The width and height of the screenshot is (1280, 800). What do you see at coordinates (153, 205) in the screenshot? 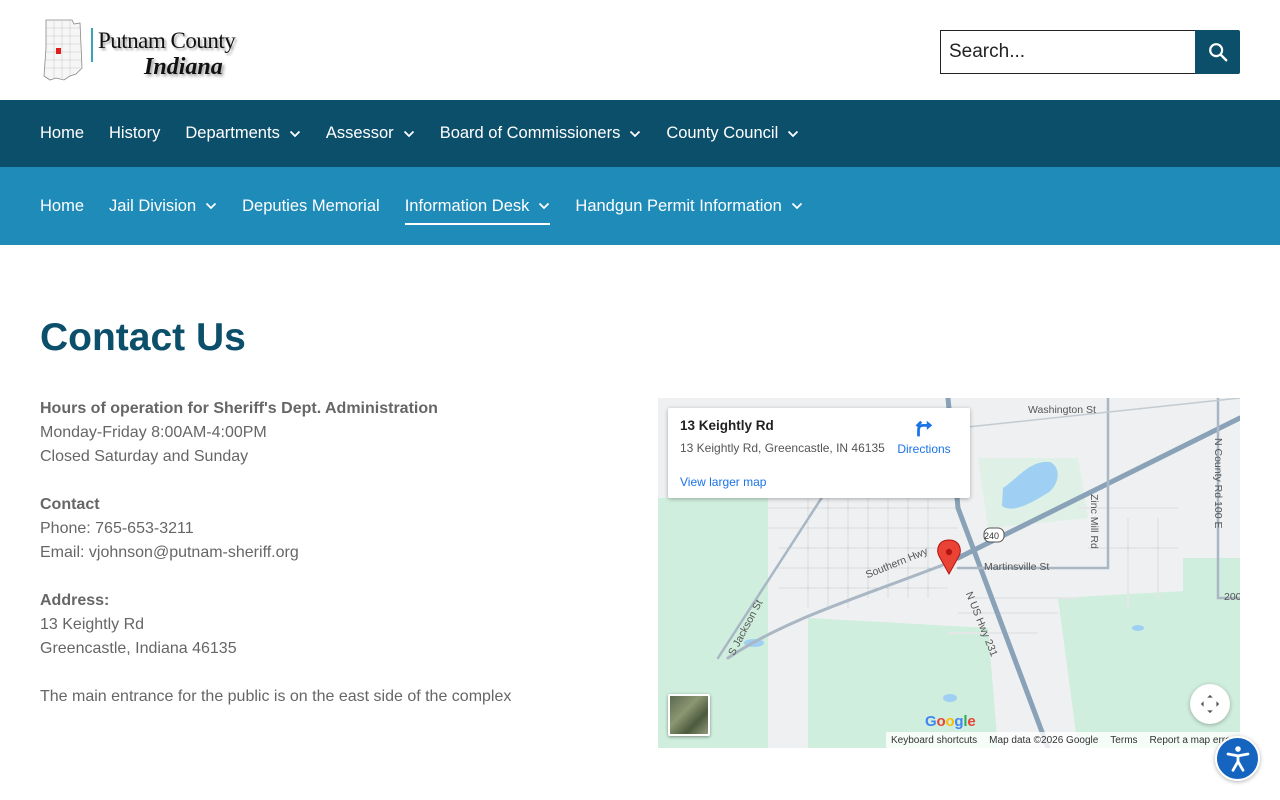
I see `nav_secondary-item-label: Jail Division` at bounding box center [153, 205].